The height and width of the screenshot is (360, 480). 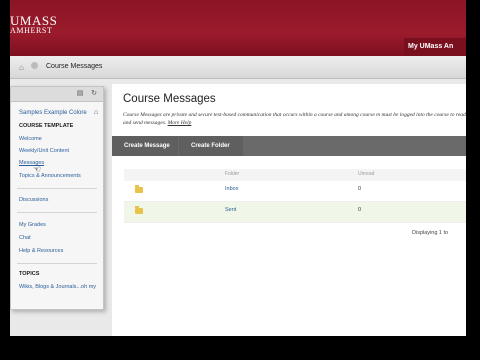 What do you see at coordinates (289, 146) in the screenshot?
I see `action-bar: Create Message Create Folder` at bounding box center [289, 146].